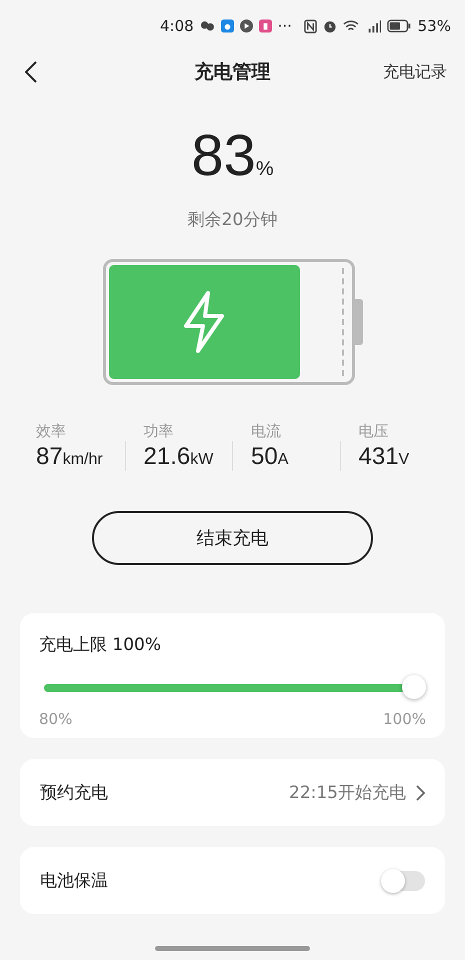 This screenshot has width=465, height=960. What do you see at coordinates (434, 26) in the screenshot?
I see `battery-percent: 53%` at bounding box center [434, 26].